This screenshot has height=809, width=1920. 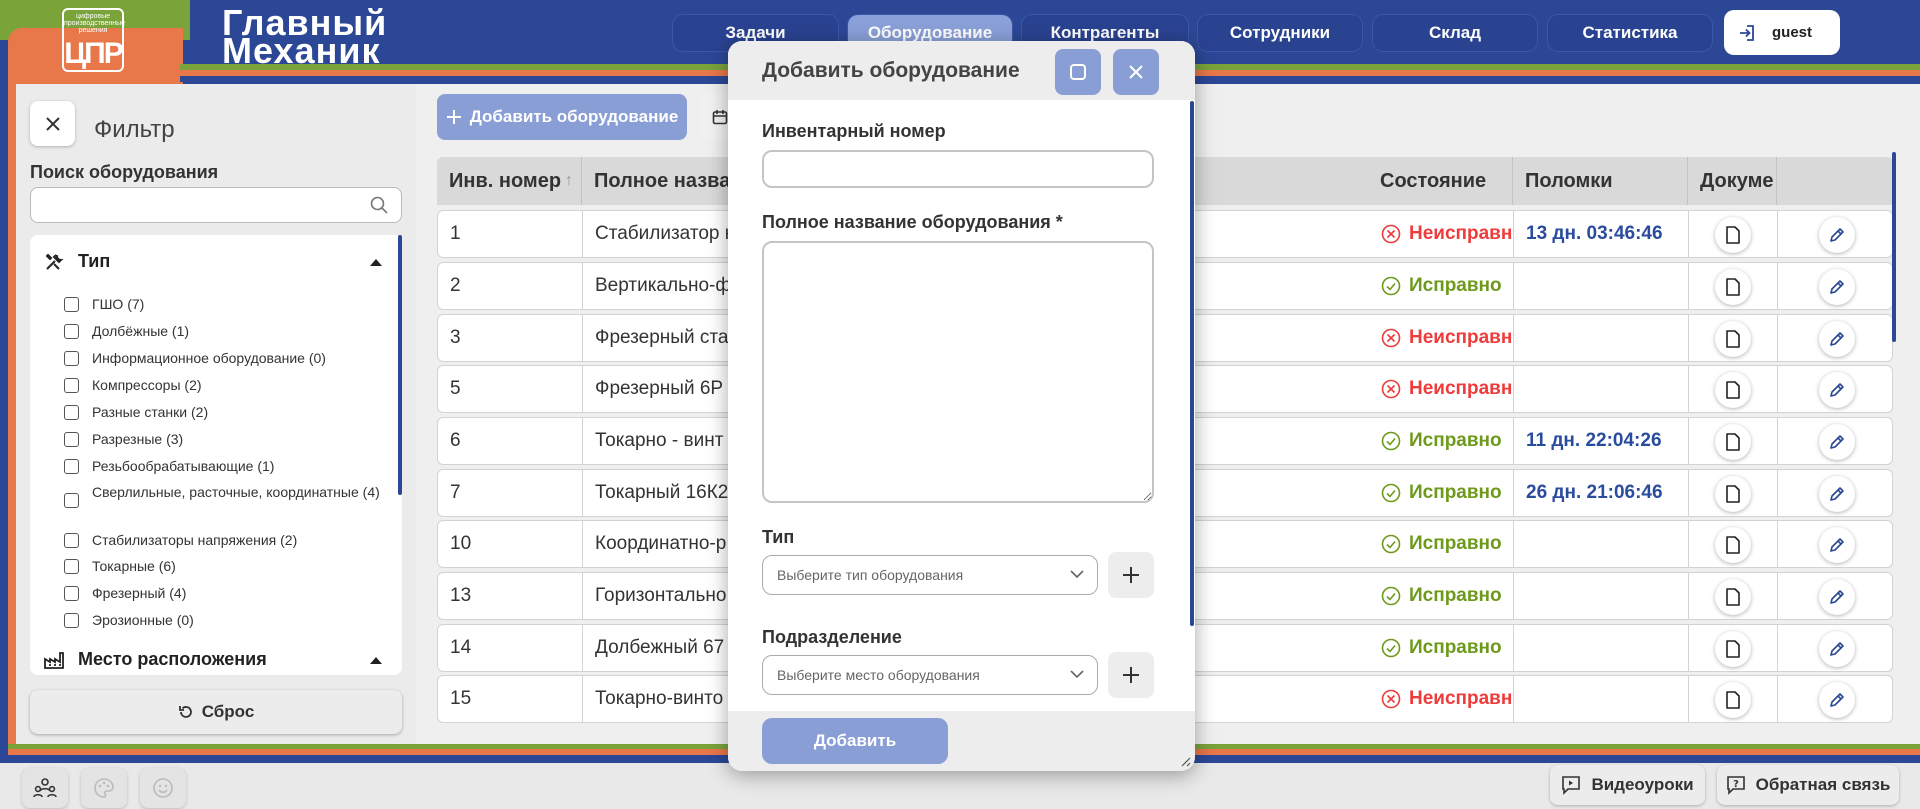 What do you see at coordinates (379, 205) in the screenshot?
I see `search-icon` at bounding box center [379, 205].